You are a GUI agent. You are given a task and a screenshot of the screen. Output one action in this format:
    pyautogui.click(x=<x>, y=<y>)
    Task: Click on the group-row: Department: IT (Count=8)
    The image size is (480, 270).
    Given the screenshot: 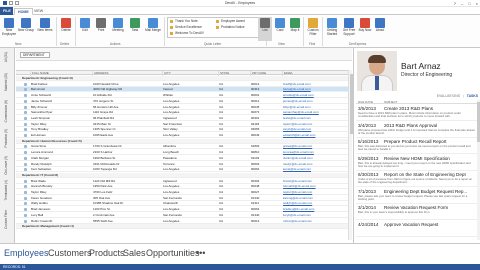 What is the action you would take?
    pyautogui.click(x=184, y=175)
    